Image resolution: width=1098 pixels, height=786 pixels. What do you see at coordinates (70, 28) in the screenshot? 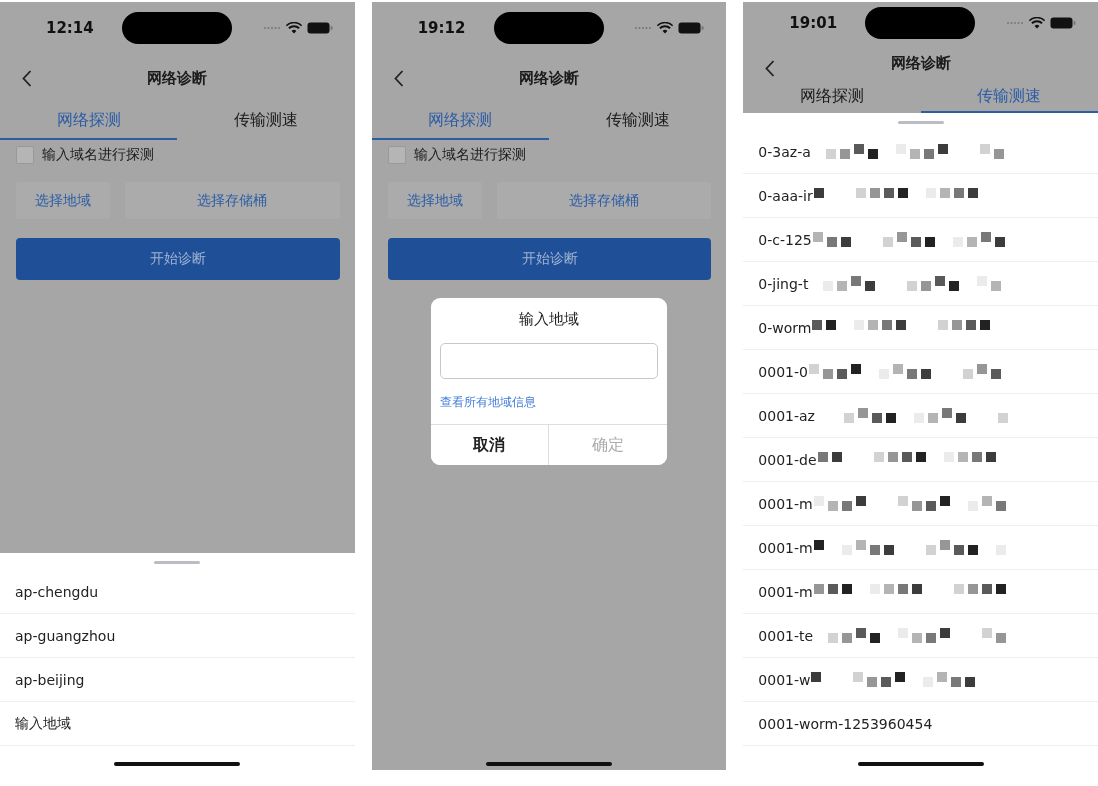
I see `status-time: 12:14` at bounding box center [70, 28].